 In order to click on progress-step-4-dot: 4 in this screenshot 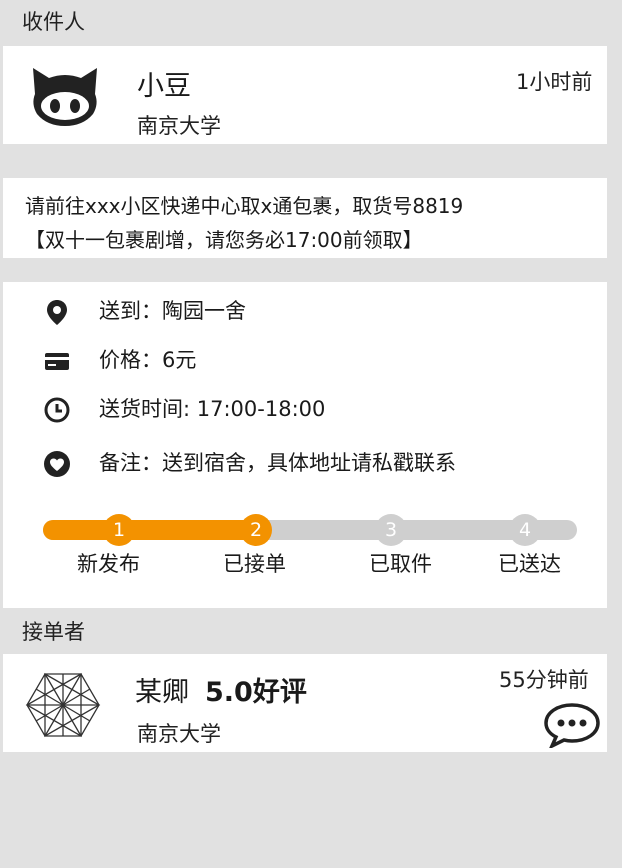, I will do `click(525, 530)`.